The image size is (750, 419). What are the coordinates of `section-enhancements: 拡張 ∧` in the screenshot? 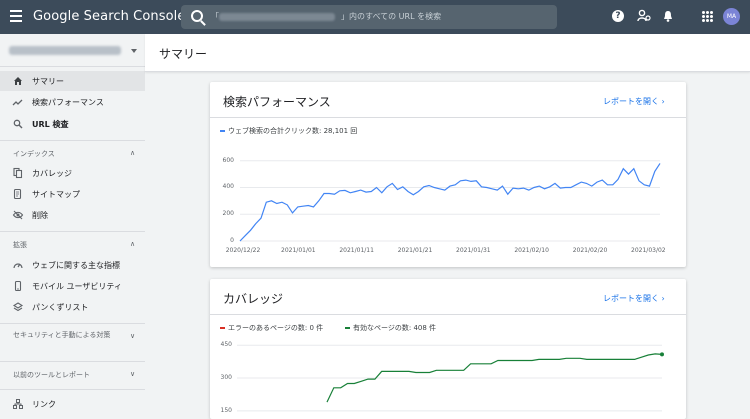 It's located at (72, 246).